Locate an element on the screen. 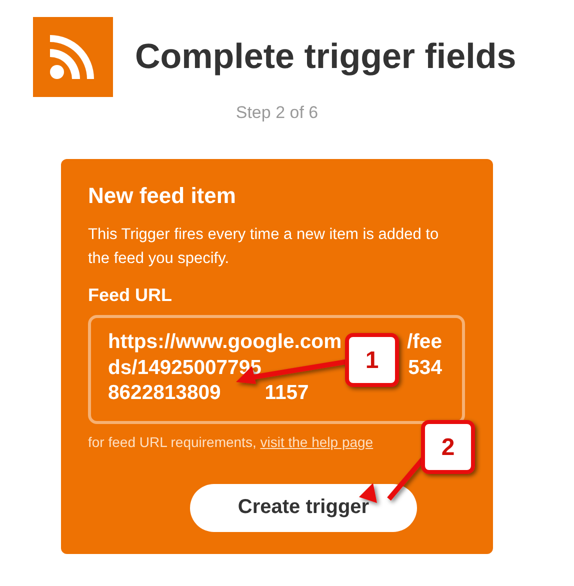 The image size is (574, 586). rss-icon is located at coordinates (73, 57).